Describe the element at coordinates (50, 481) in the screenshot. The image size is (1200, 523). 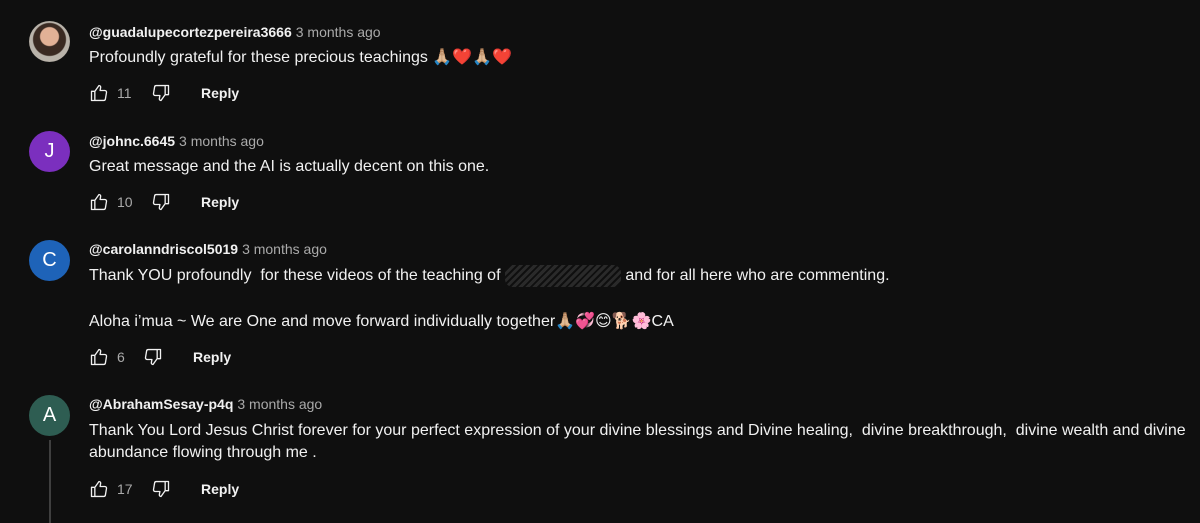
I see `thread-line` at that location.